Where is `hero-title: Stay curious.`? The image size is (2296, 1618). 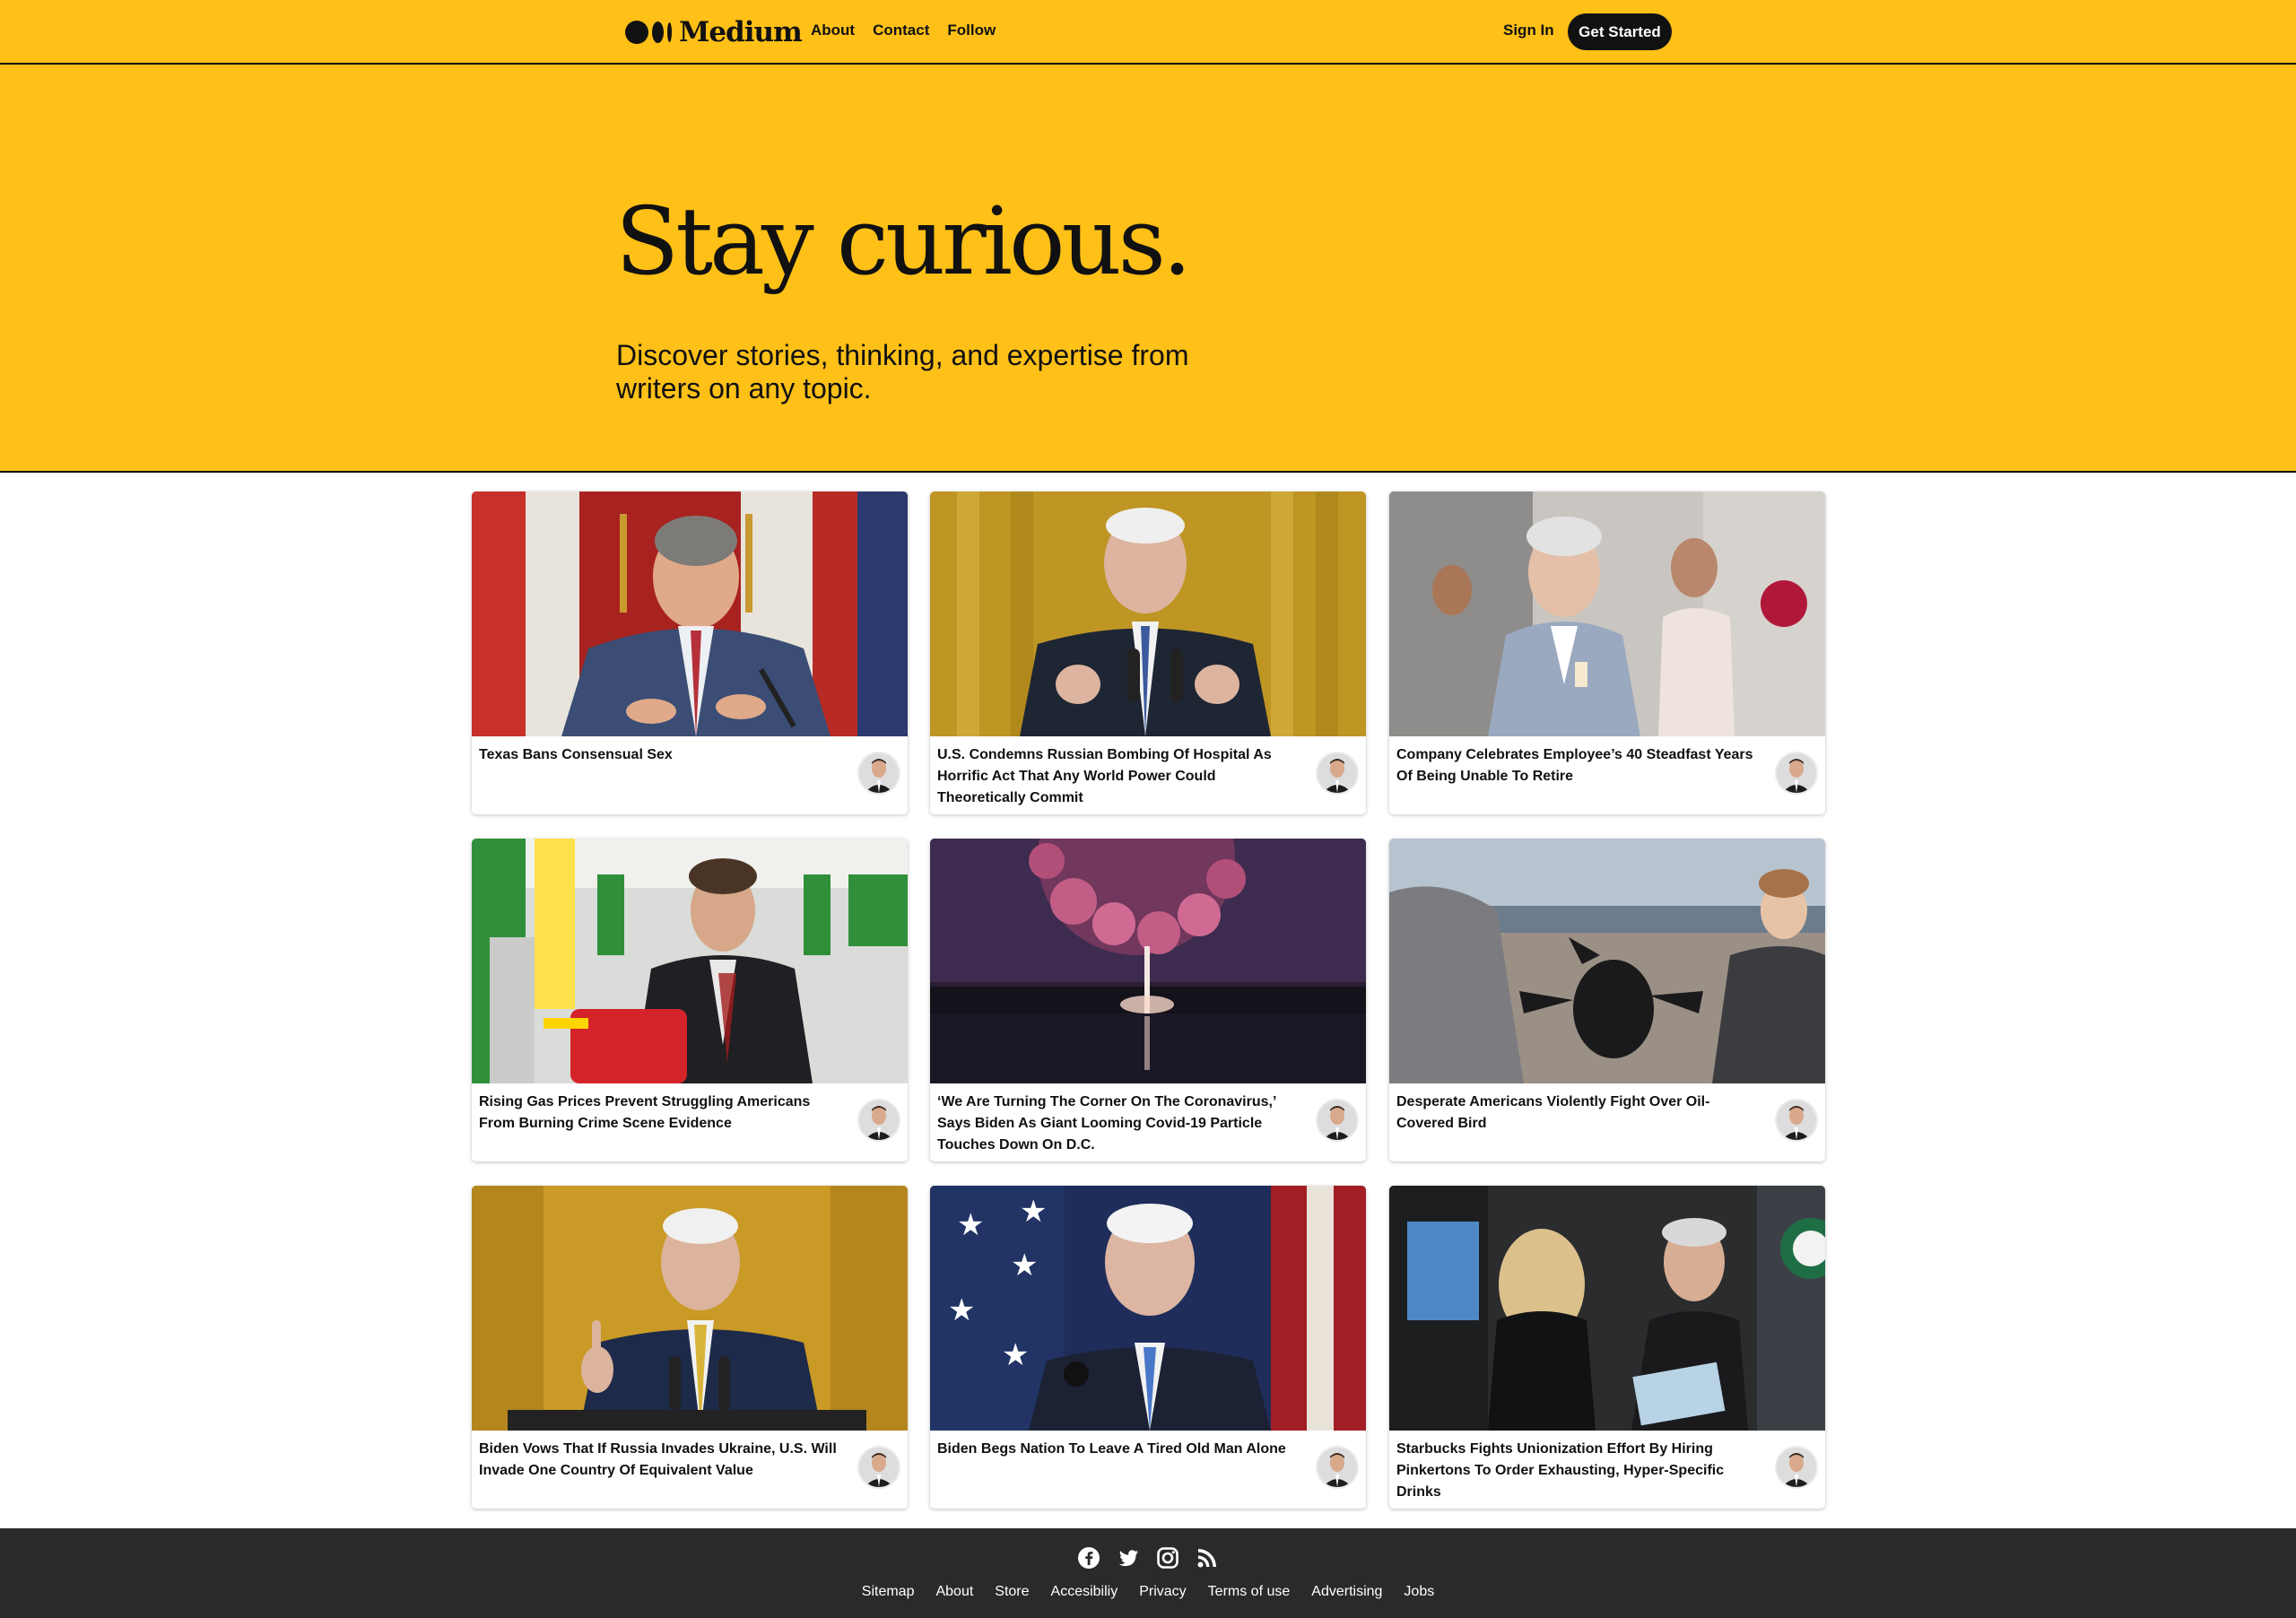
hero-title: Stay curious. is located at coordinates (903, 241).